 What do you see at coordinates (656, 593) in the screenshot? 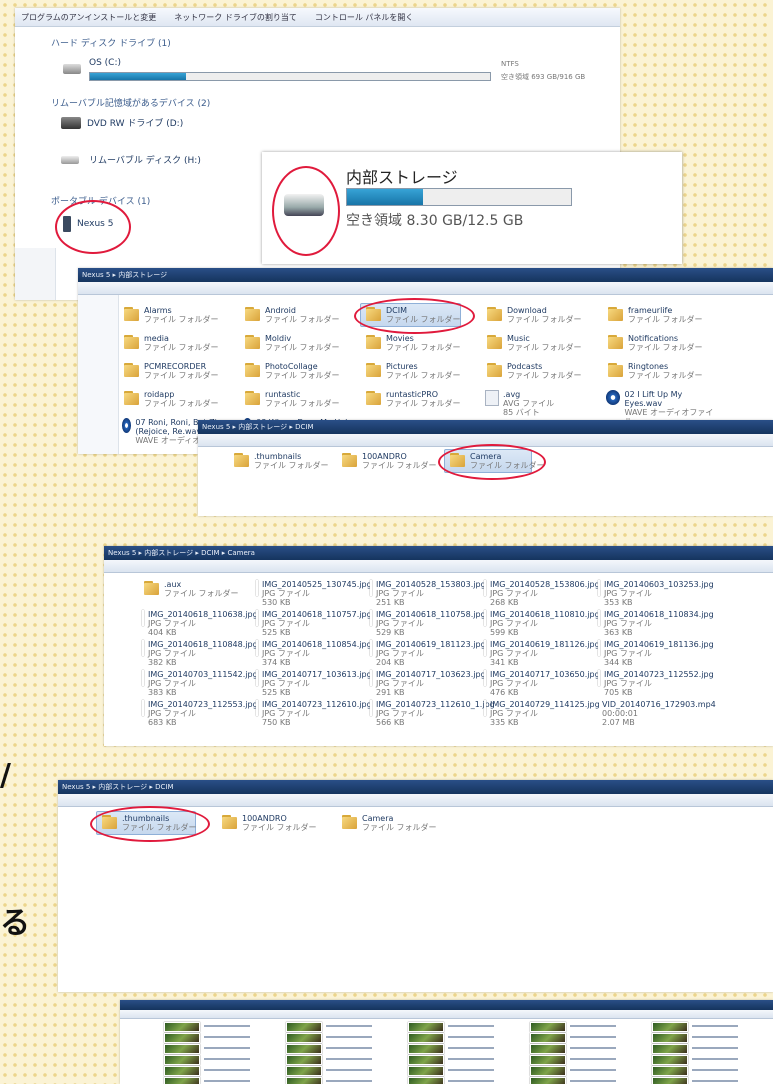
I see `file-item: IMG_20140603_103253.jpg JPG ファイル 353 KB` at bounding box center [656, 593].